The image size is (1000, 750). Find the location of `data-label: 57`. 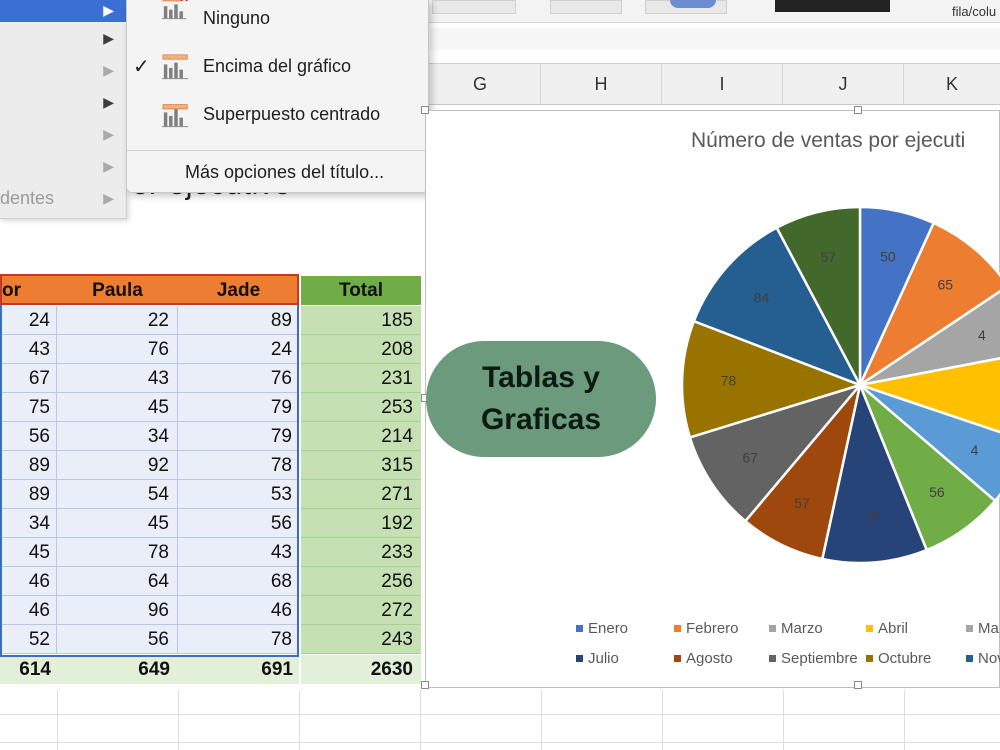

data-label: 57 is located at coordinates (828, 257).